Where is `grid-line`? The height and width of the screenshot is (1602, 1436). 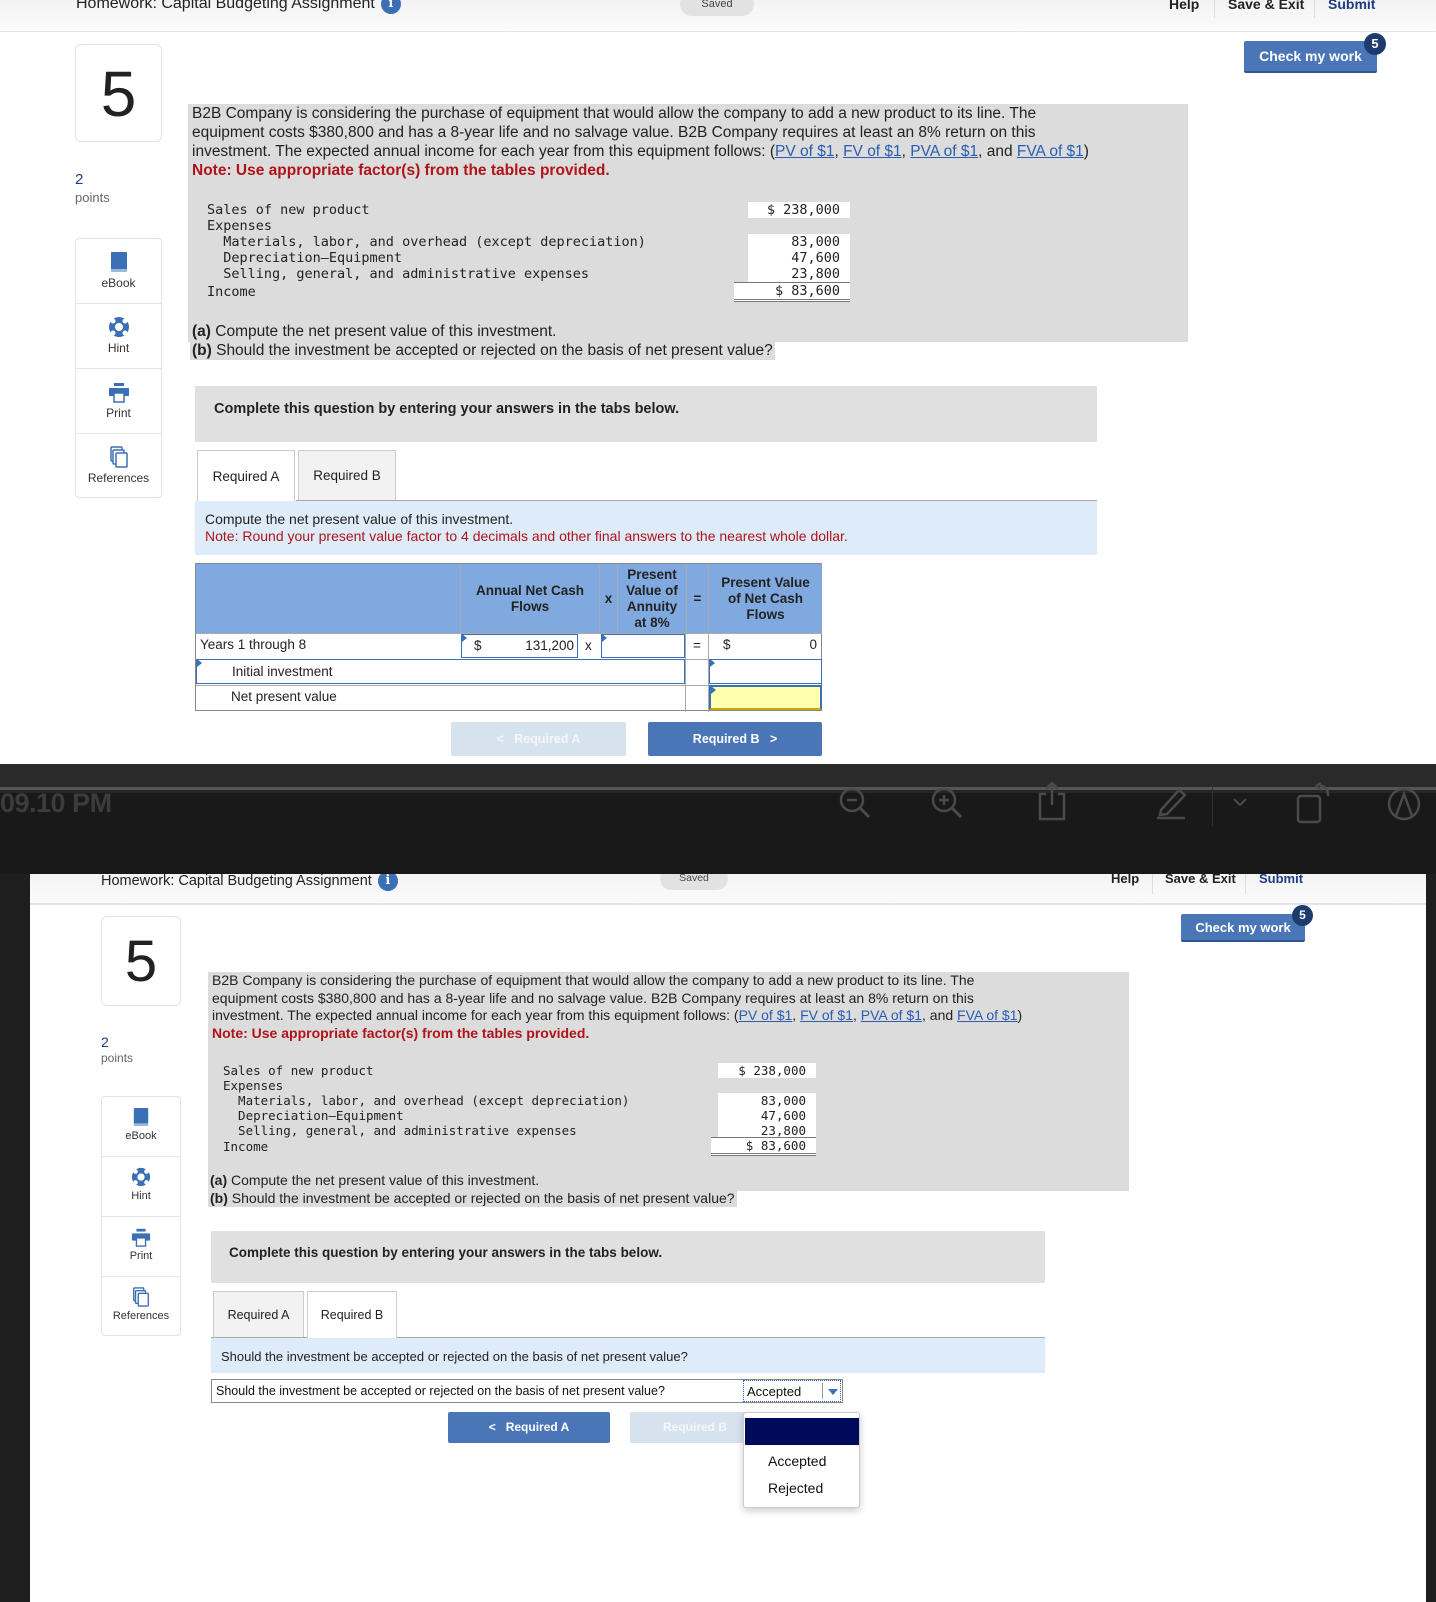 grid-line is located at coordinates (685, 672).